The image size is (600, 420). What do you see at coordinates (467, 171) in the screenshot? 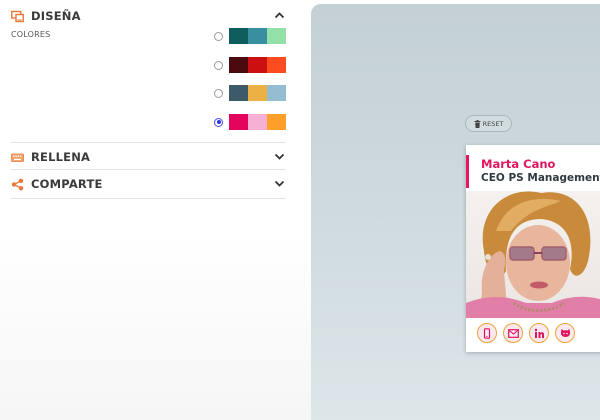
I see `card-accent-bar` at bounding box center [467, 171].